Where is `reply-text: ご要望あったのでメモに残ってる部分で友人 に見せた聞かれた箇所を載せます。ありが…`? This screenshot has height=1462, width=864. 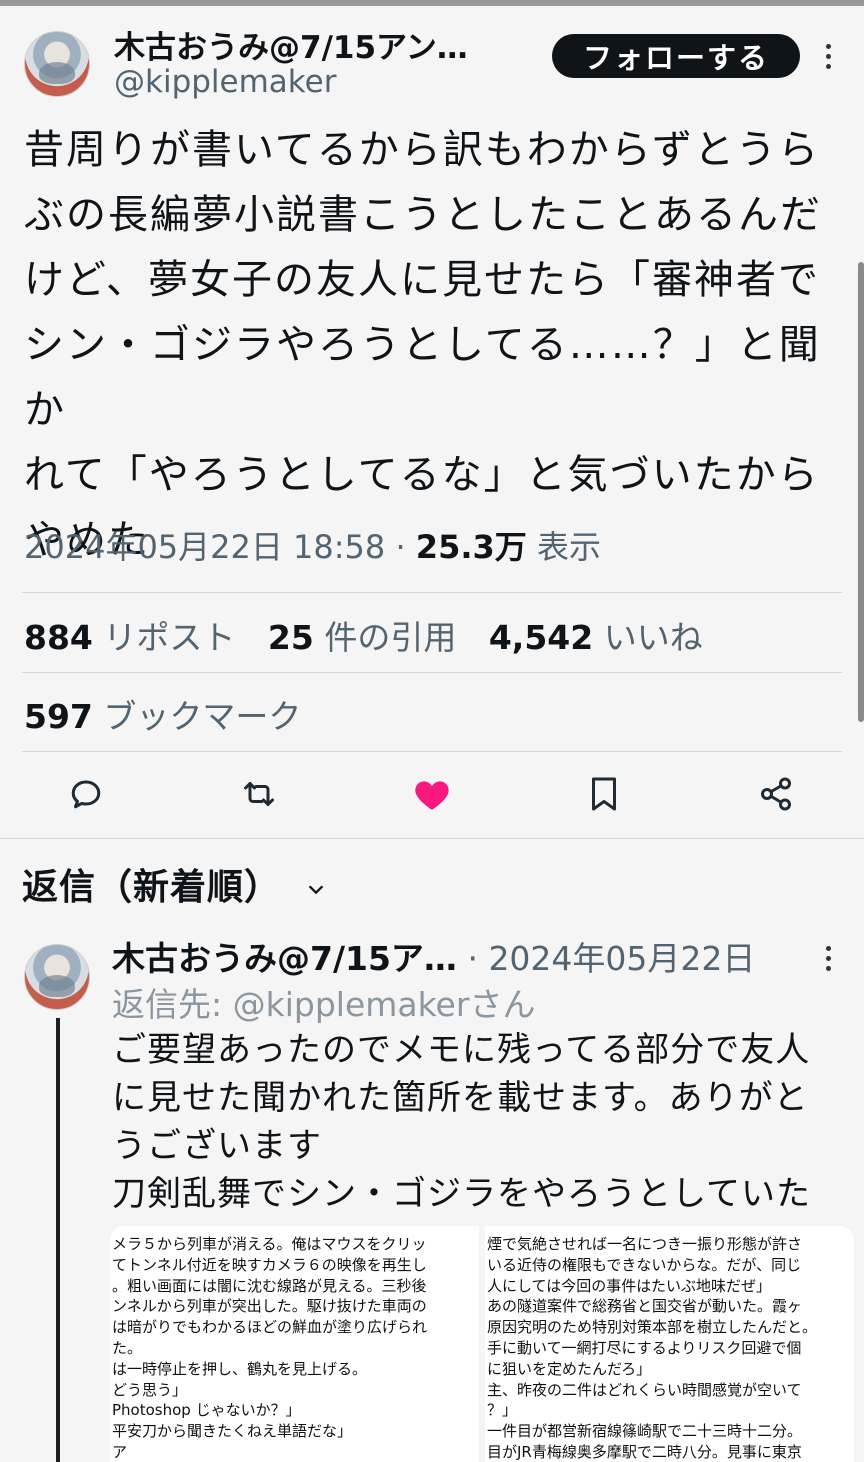
reply-text: ご要望あったのでメモに残ってる部分で友人 に見せた聞かれた箇所を載せます。ありが… is located at coordinates (482, 1122).